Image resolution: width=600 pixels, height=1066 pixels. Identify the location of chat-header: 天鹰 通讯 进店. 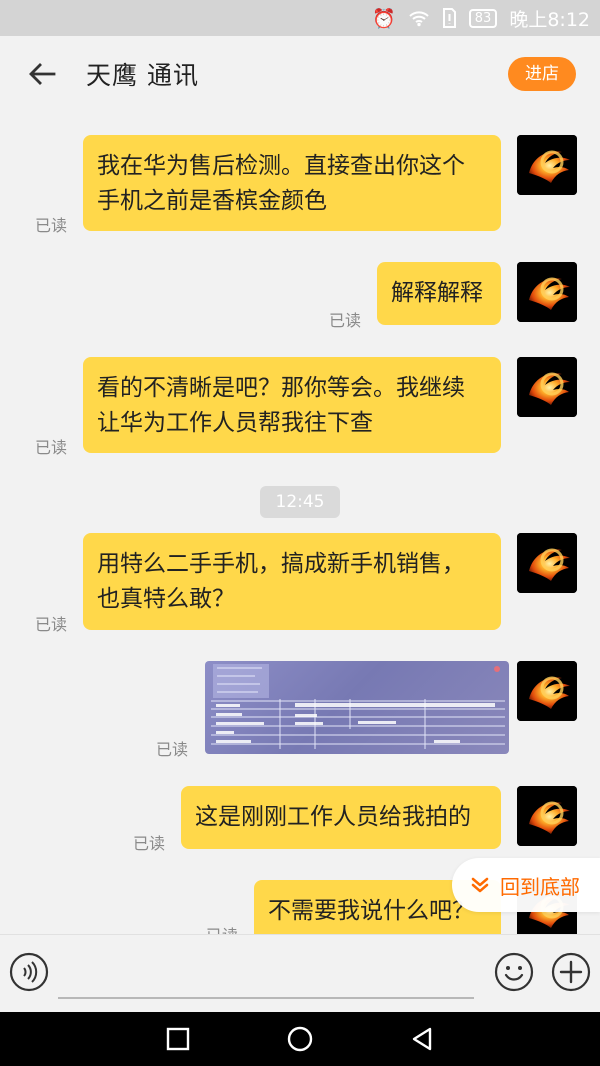
(300, 74).